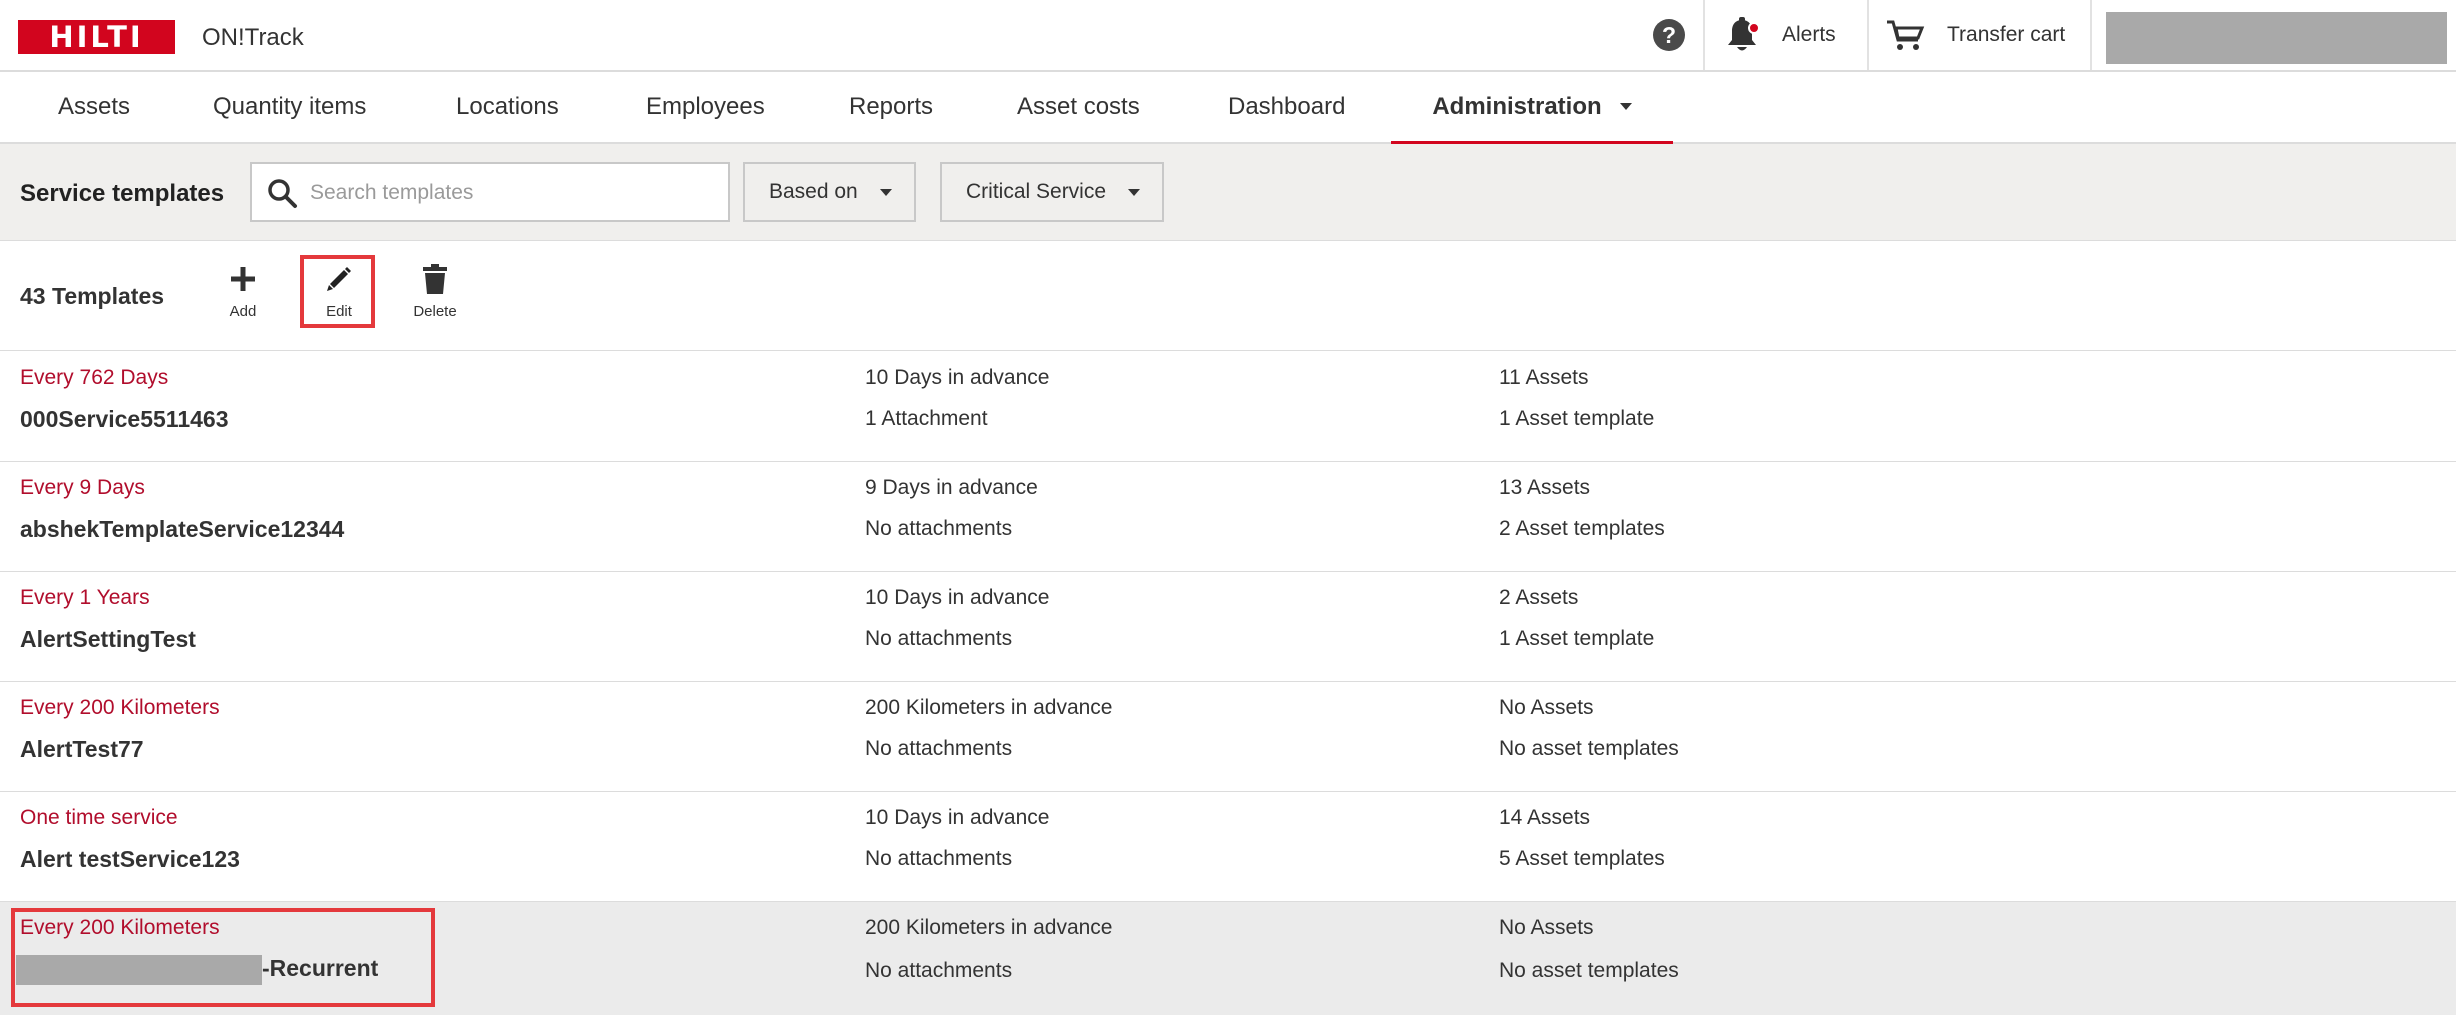 Image resolution: width=2456 pixels, height=1015 pixels. What do you see at coordinates (1228, 36) in the screenshot?
I see `top-header: HILTI ON!Track ? Alerts Transfer cart` at bounding box center [1228, 36].